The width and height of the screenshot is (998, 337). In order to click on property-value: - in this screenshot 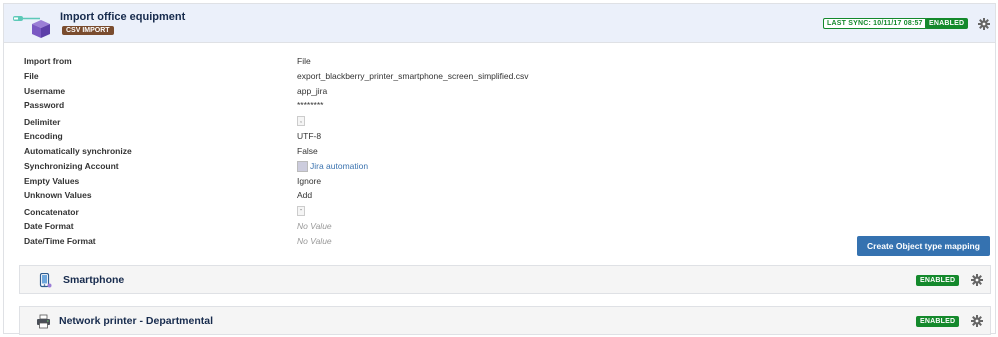, I will do `click(301, 210)`.